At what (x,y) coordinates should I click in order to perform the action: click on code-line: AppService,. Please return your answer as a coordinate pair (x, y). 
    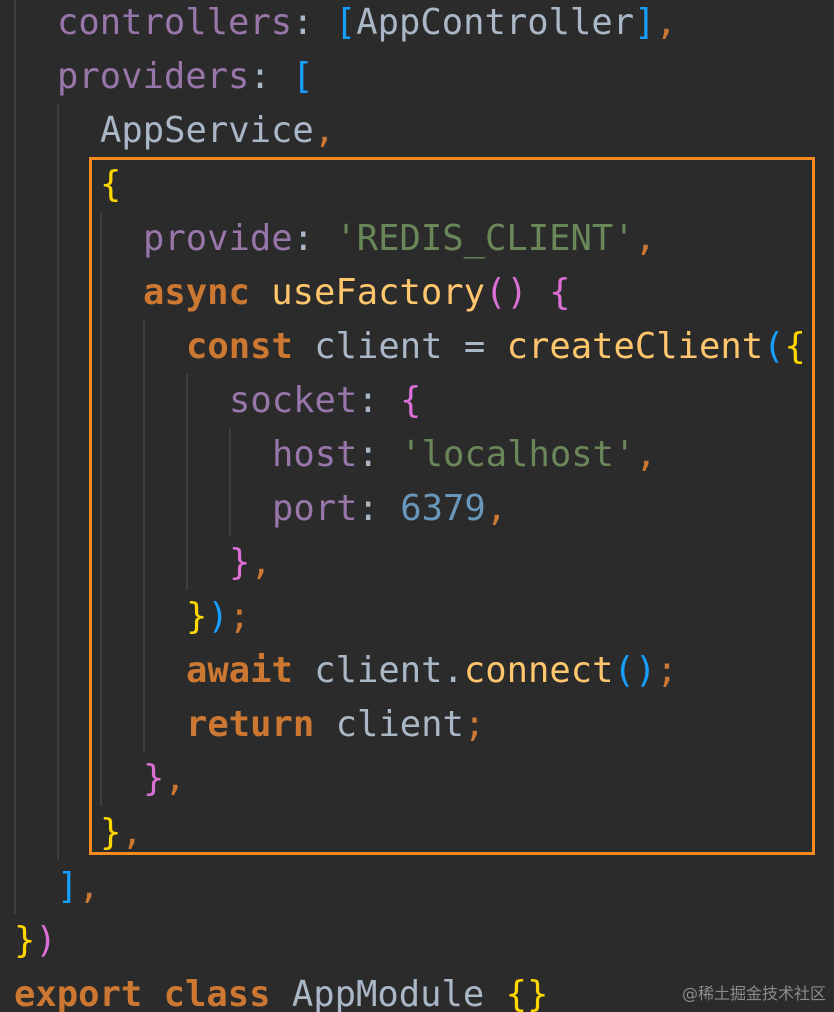
    Looking at the image, I should click on (217, 131).